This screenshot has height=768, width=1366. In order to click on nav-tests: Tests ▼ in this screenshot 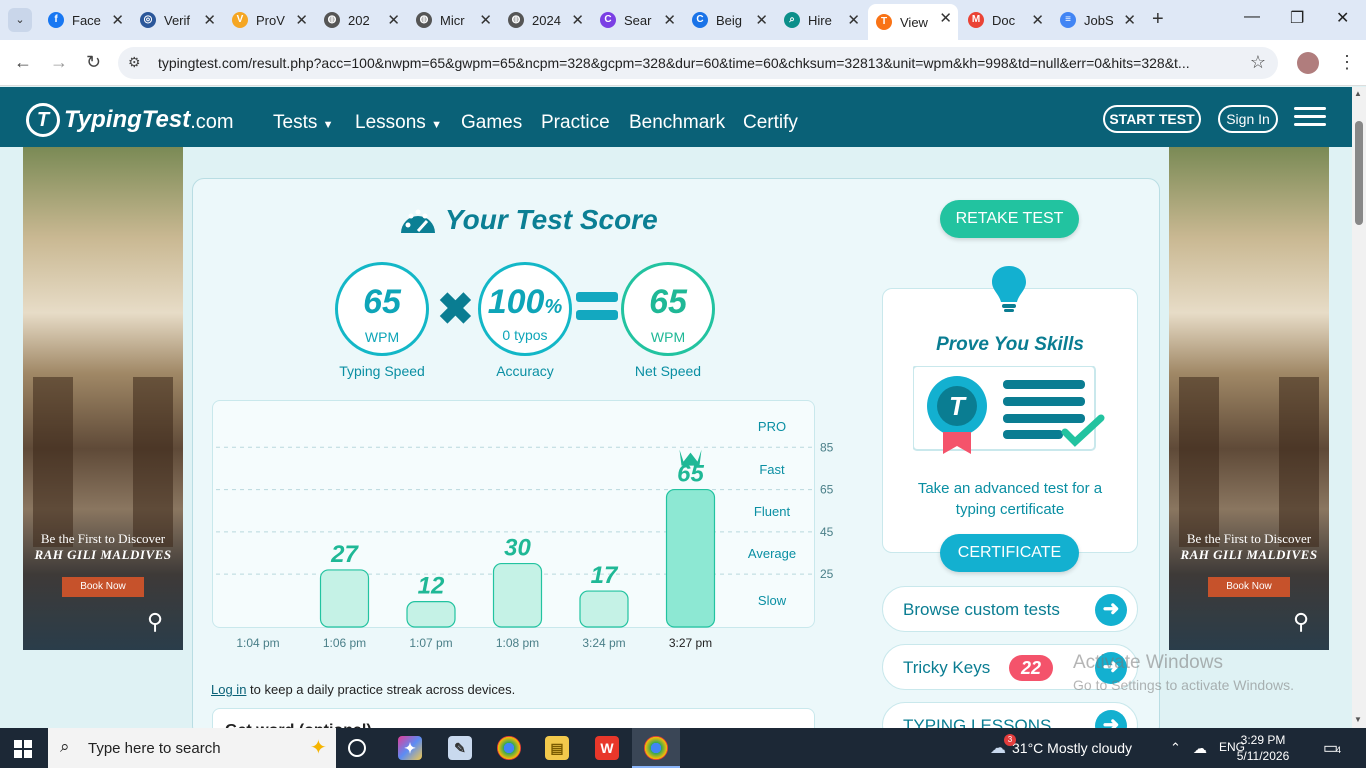, I will do `click(303, 123)`.